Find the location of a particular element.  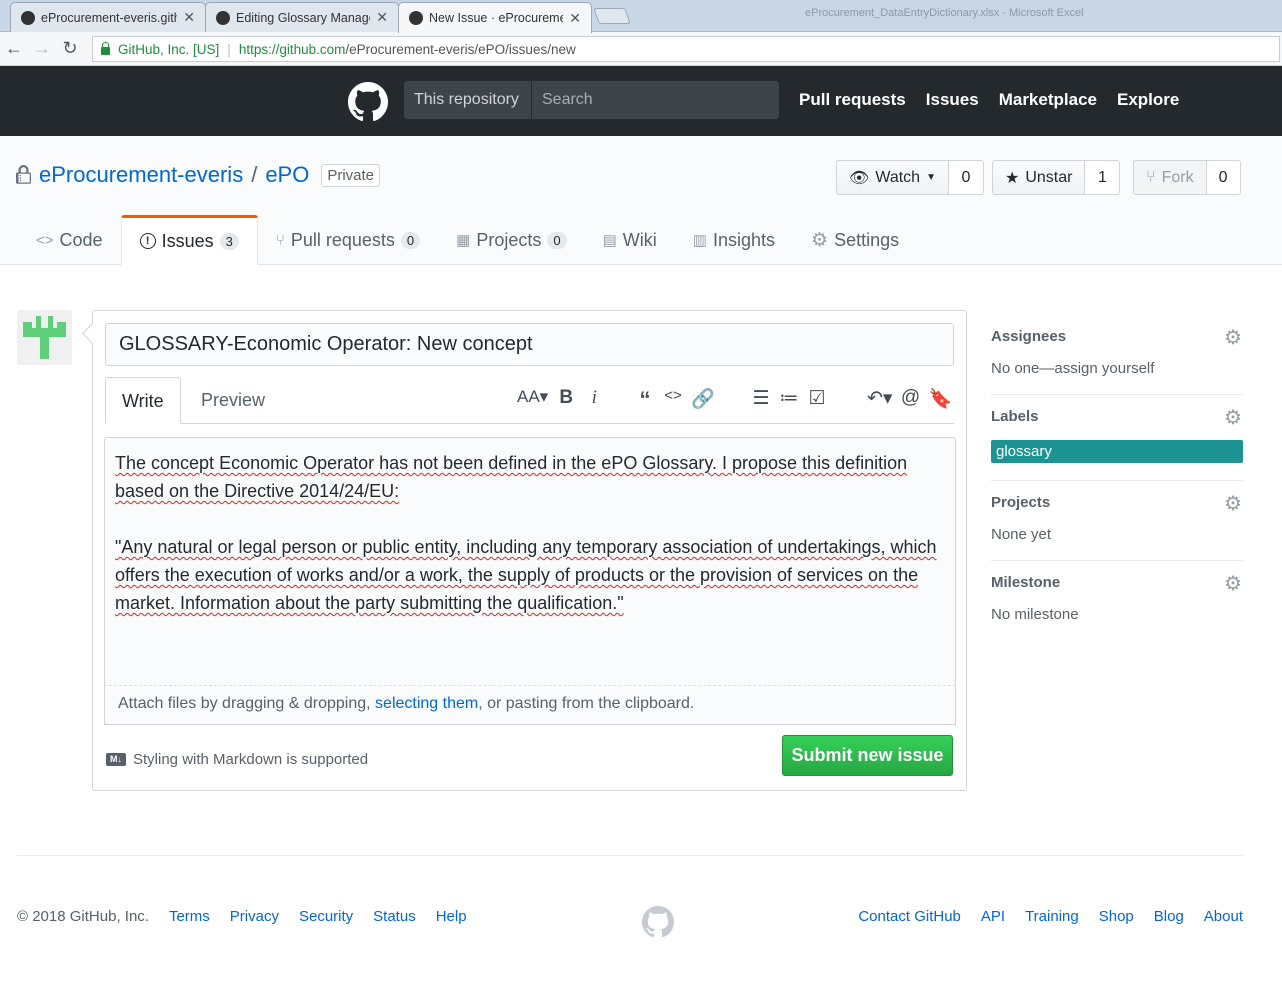

submit-issue-button: Submit new issue is located at coordinates (867, 755).